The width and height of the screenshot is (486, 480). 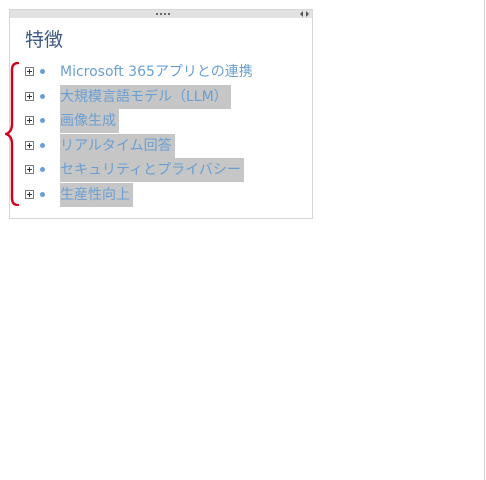 What do you see at coordinates (145, 96) in the screenshot?
I see `list-item-label: 大規模言語モデル（LLM）` at bounding box center [145, 96].